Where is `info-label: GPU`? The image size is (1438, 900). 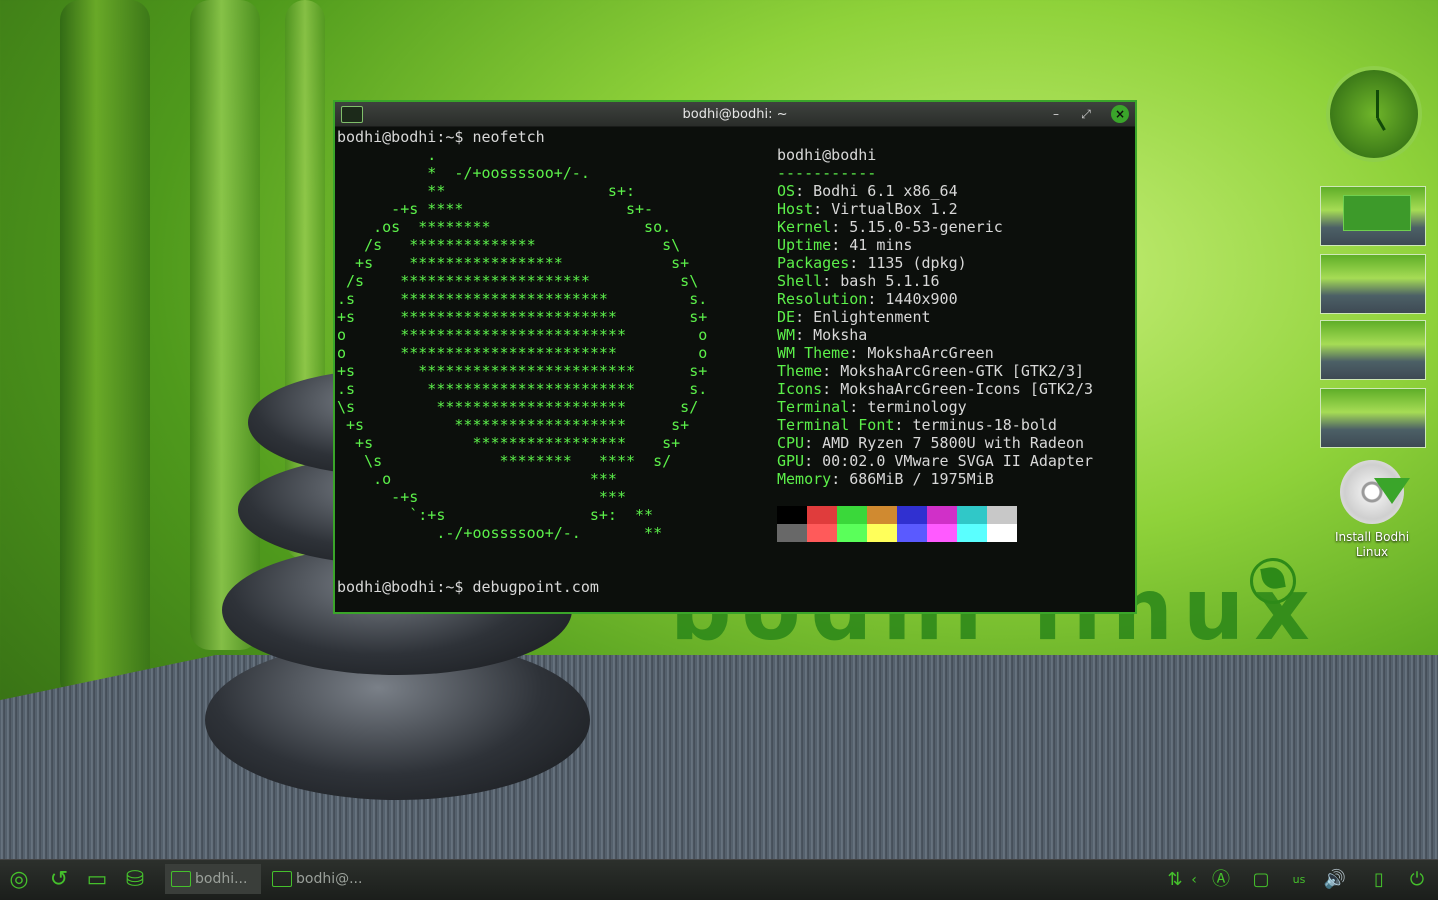
info-label: GPU is located at coordinates (791, 461).